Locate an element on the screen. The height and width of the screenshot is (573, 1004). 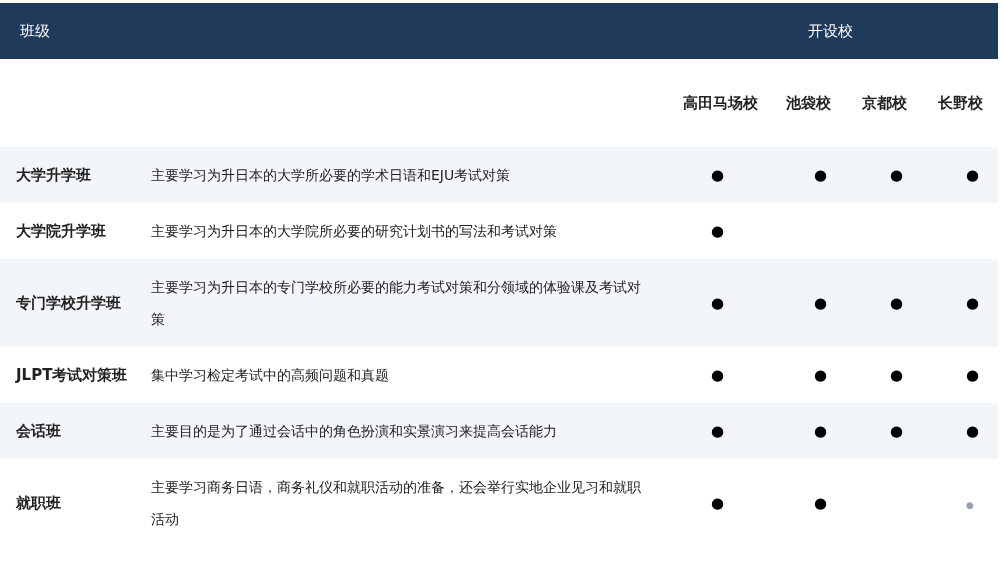
column-header: 开设校 is located at coordinates (830, 31).